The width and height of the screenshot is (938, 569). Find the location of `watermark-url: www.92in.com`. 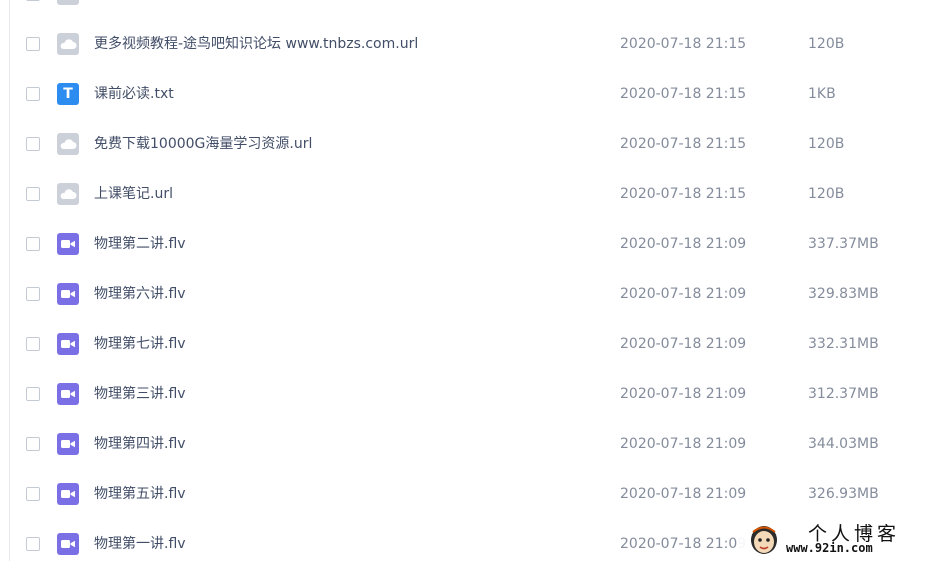

watermark-url: www.92in.com is located at coordinates (829, 548).